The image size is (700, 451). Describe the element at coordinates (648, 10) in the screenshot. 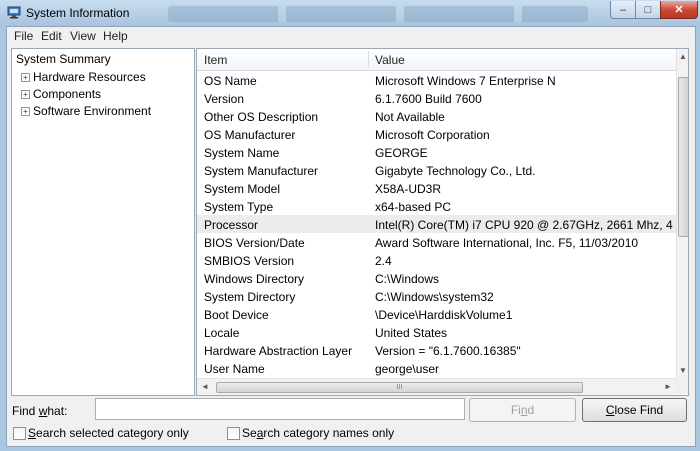

I see `maximize-button: □` at that location.